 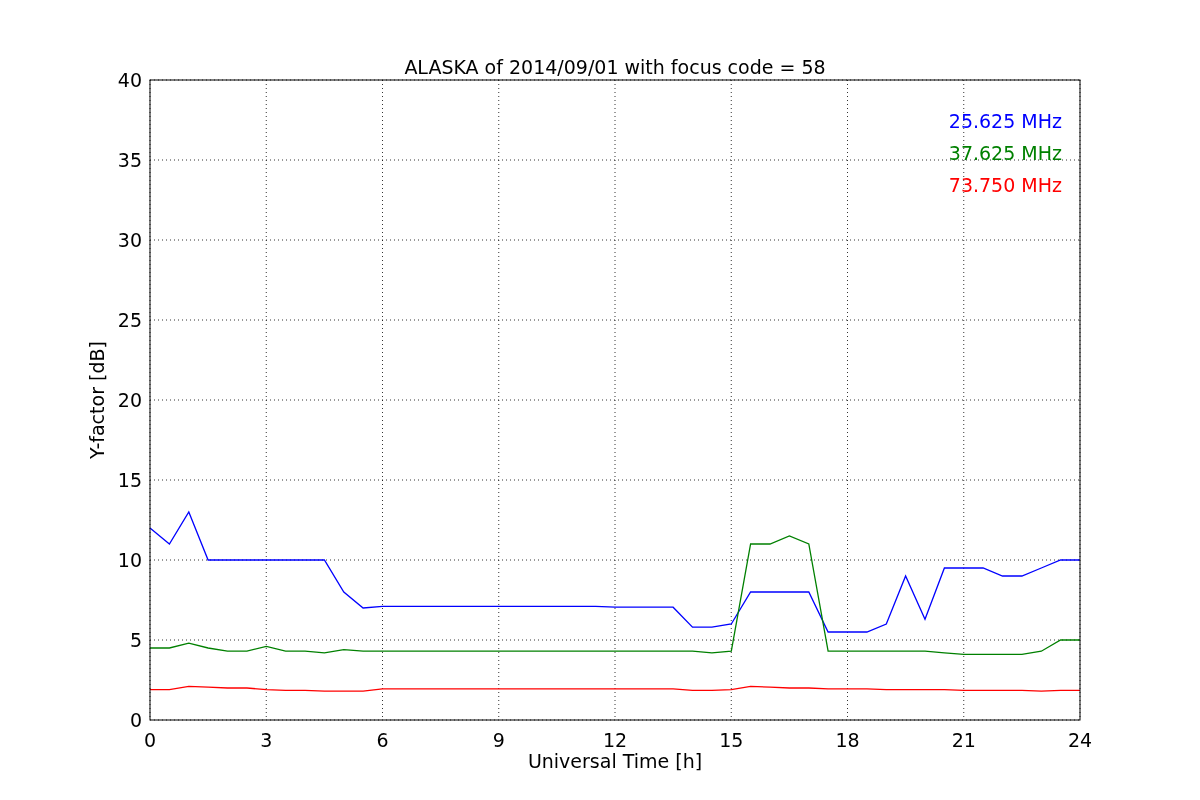 I want to click on y-tick-label: 20, so click(x=129, y=400).